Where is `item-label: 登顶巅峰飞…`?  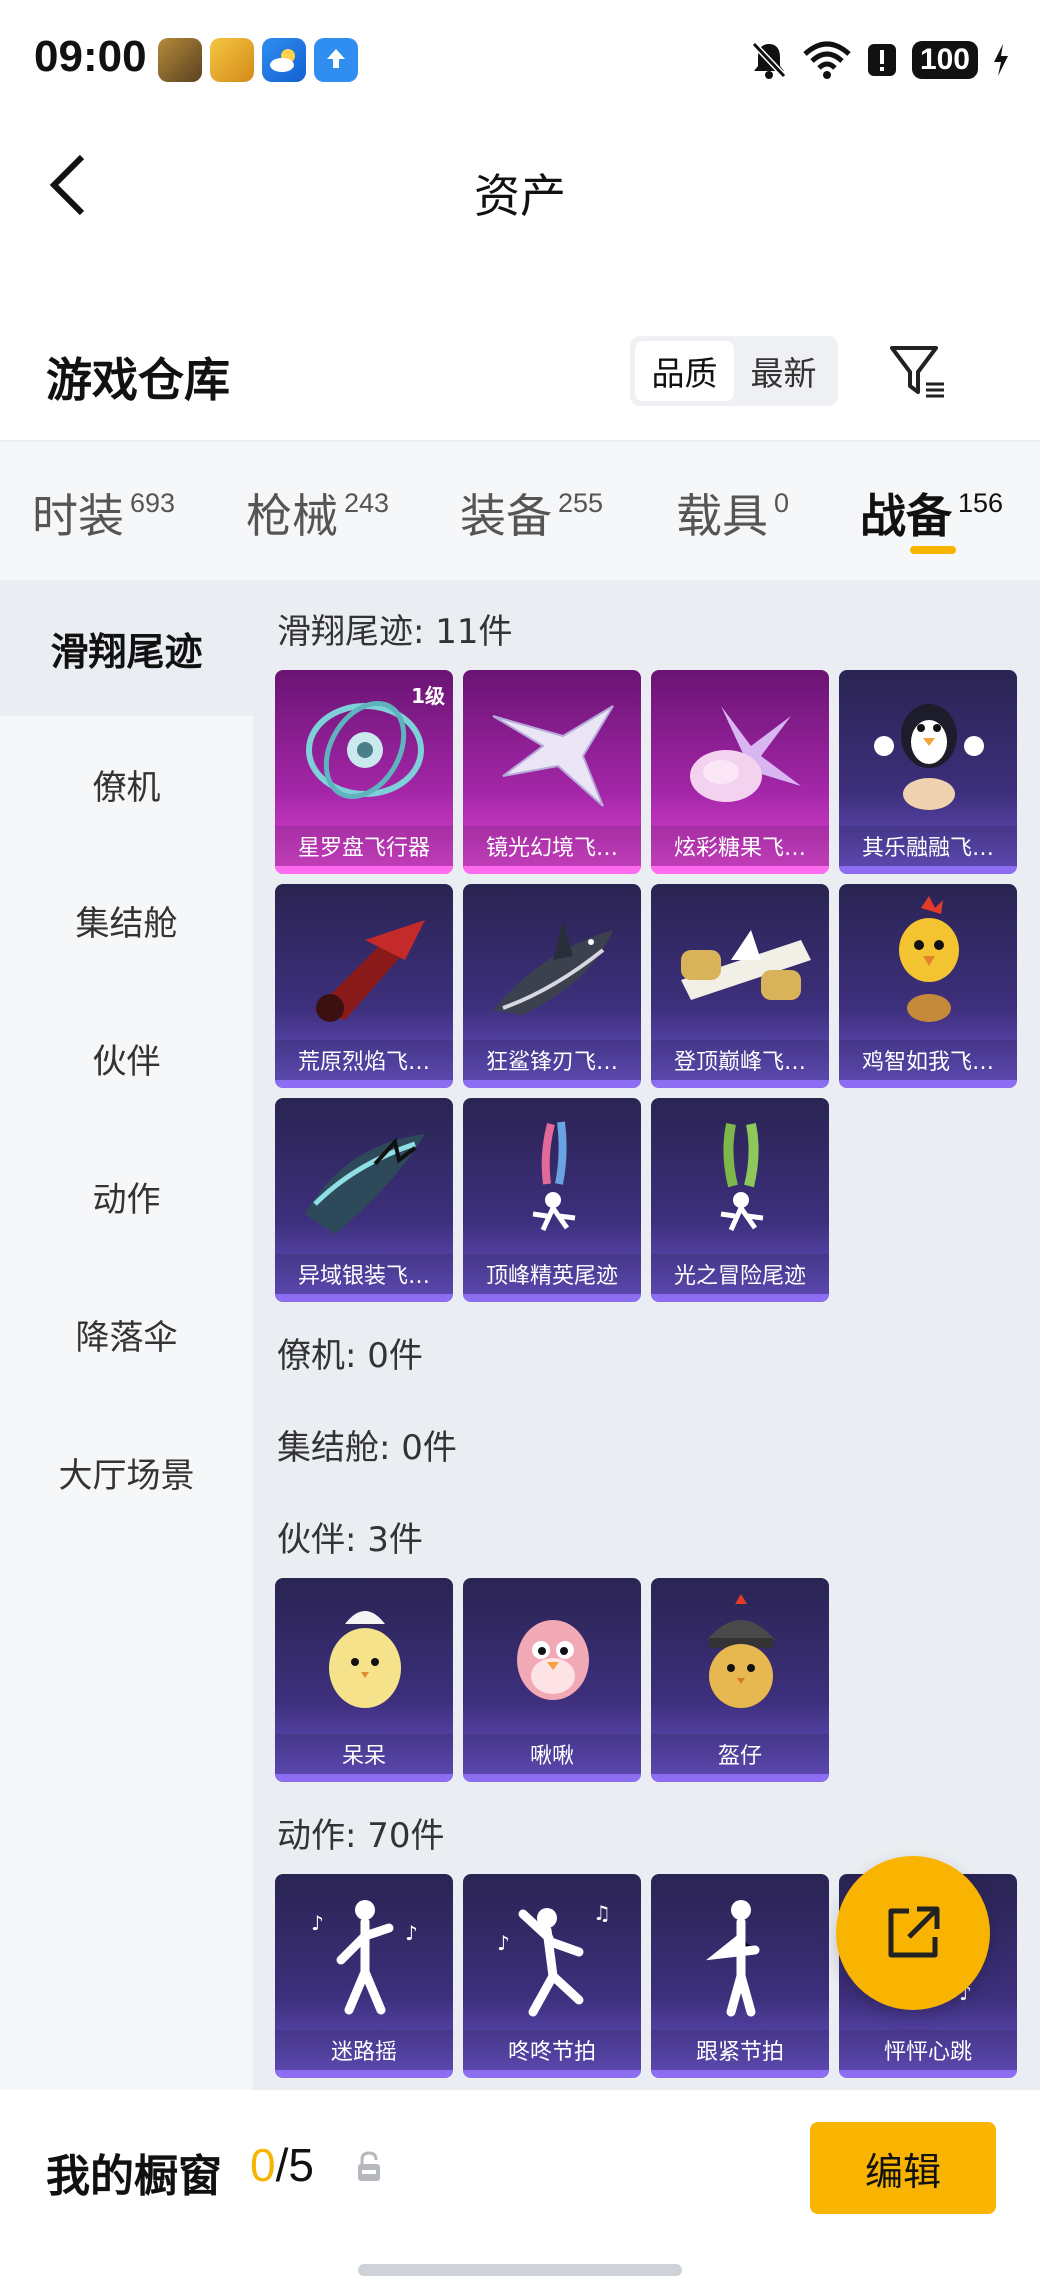
item-label: 登顶巅峰飞… is located at coordinates (740, 1060).